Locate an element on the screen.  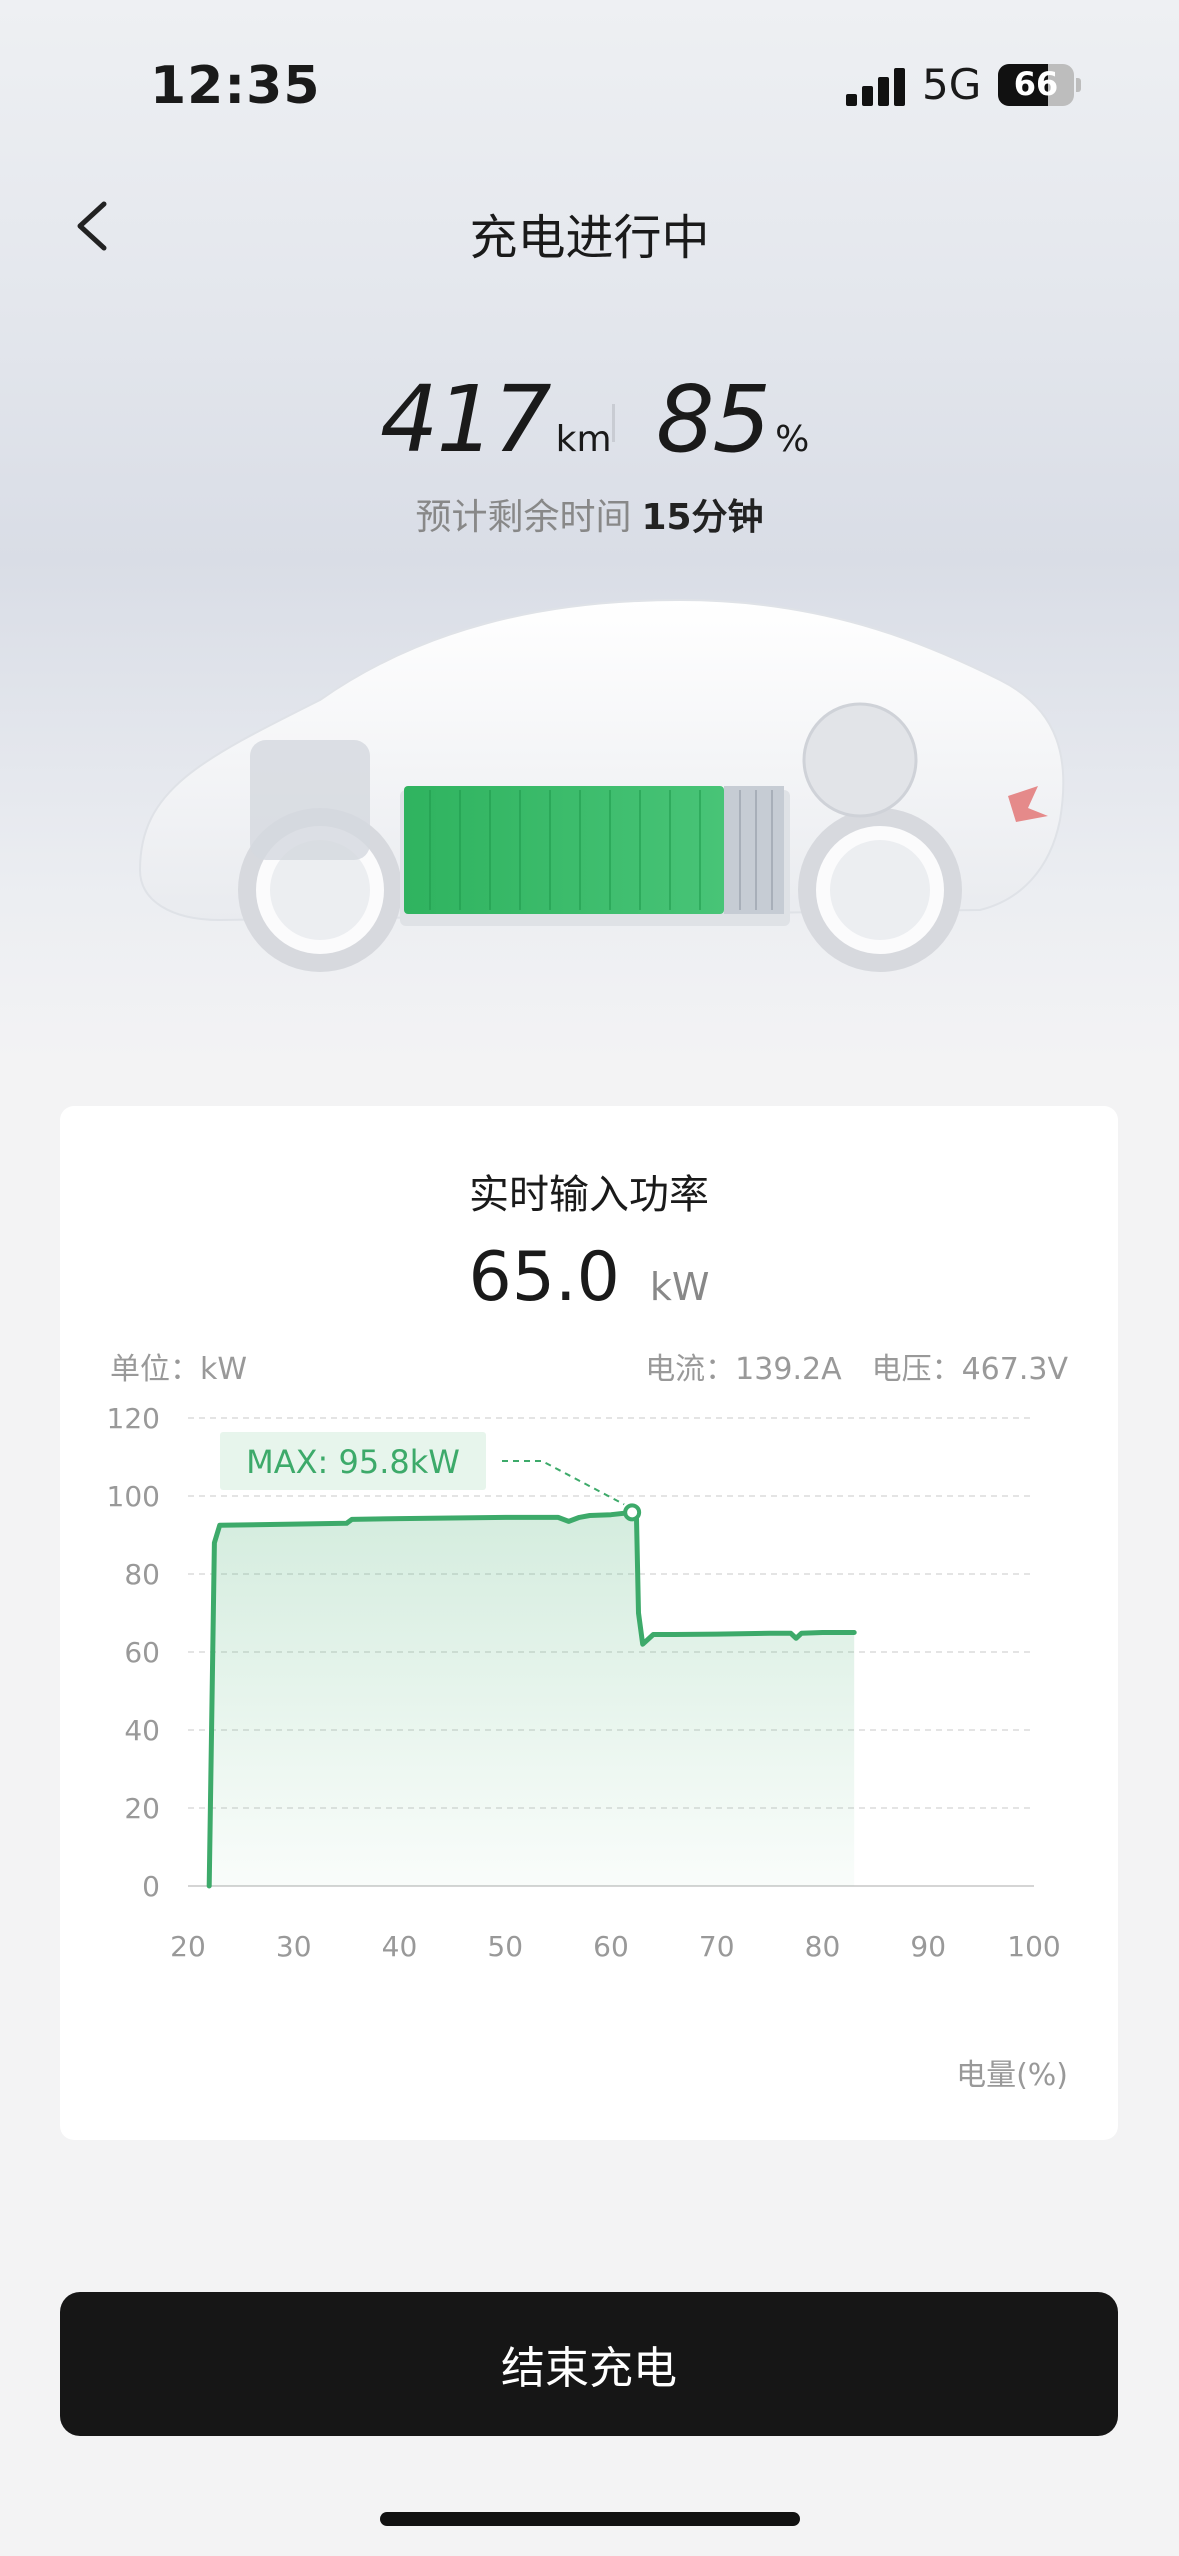
soc-display: 85% is located at coordinates (732, 419).